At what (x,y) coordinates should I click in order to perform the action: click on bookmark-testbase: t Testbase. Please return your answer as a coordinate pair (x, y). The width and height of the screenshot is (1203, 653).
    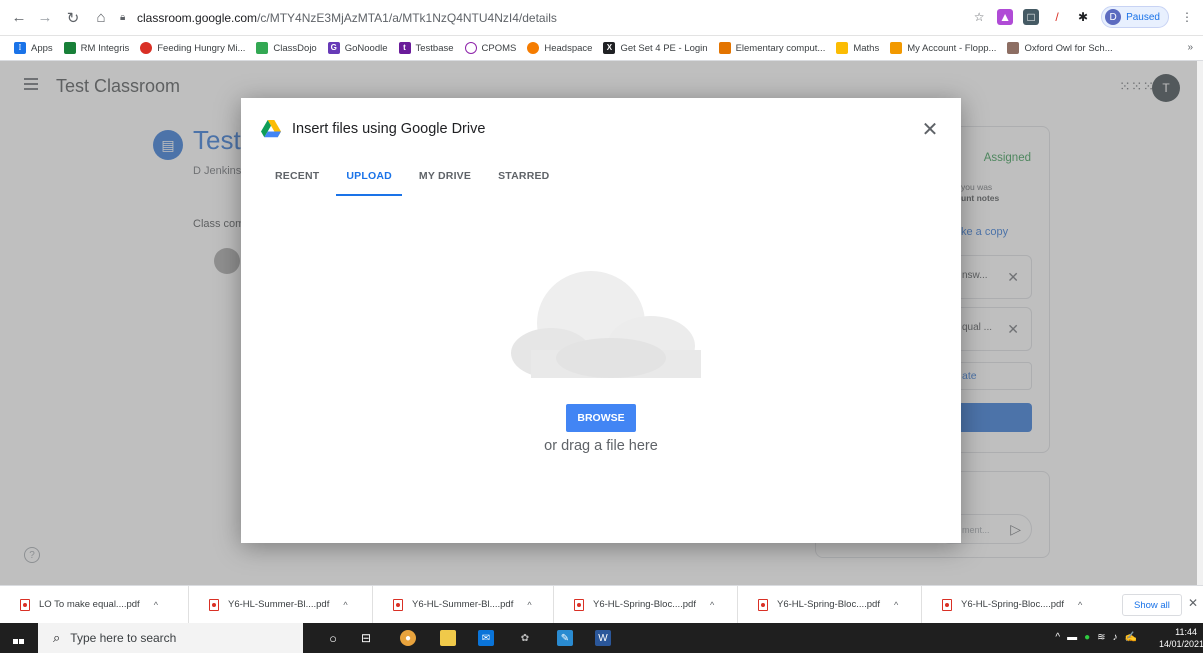
    Looking at the image, I should click on (426, 48).